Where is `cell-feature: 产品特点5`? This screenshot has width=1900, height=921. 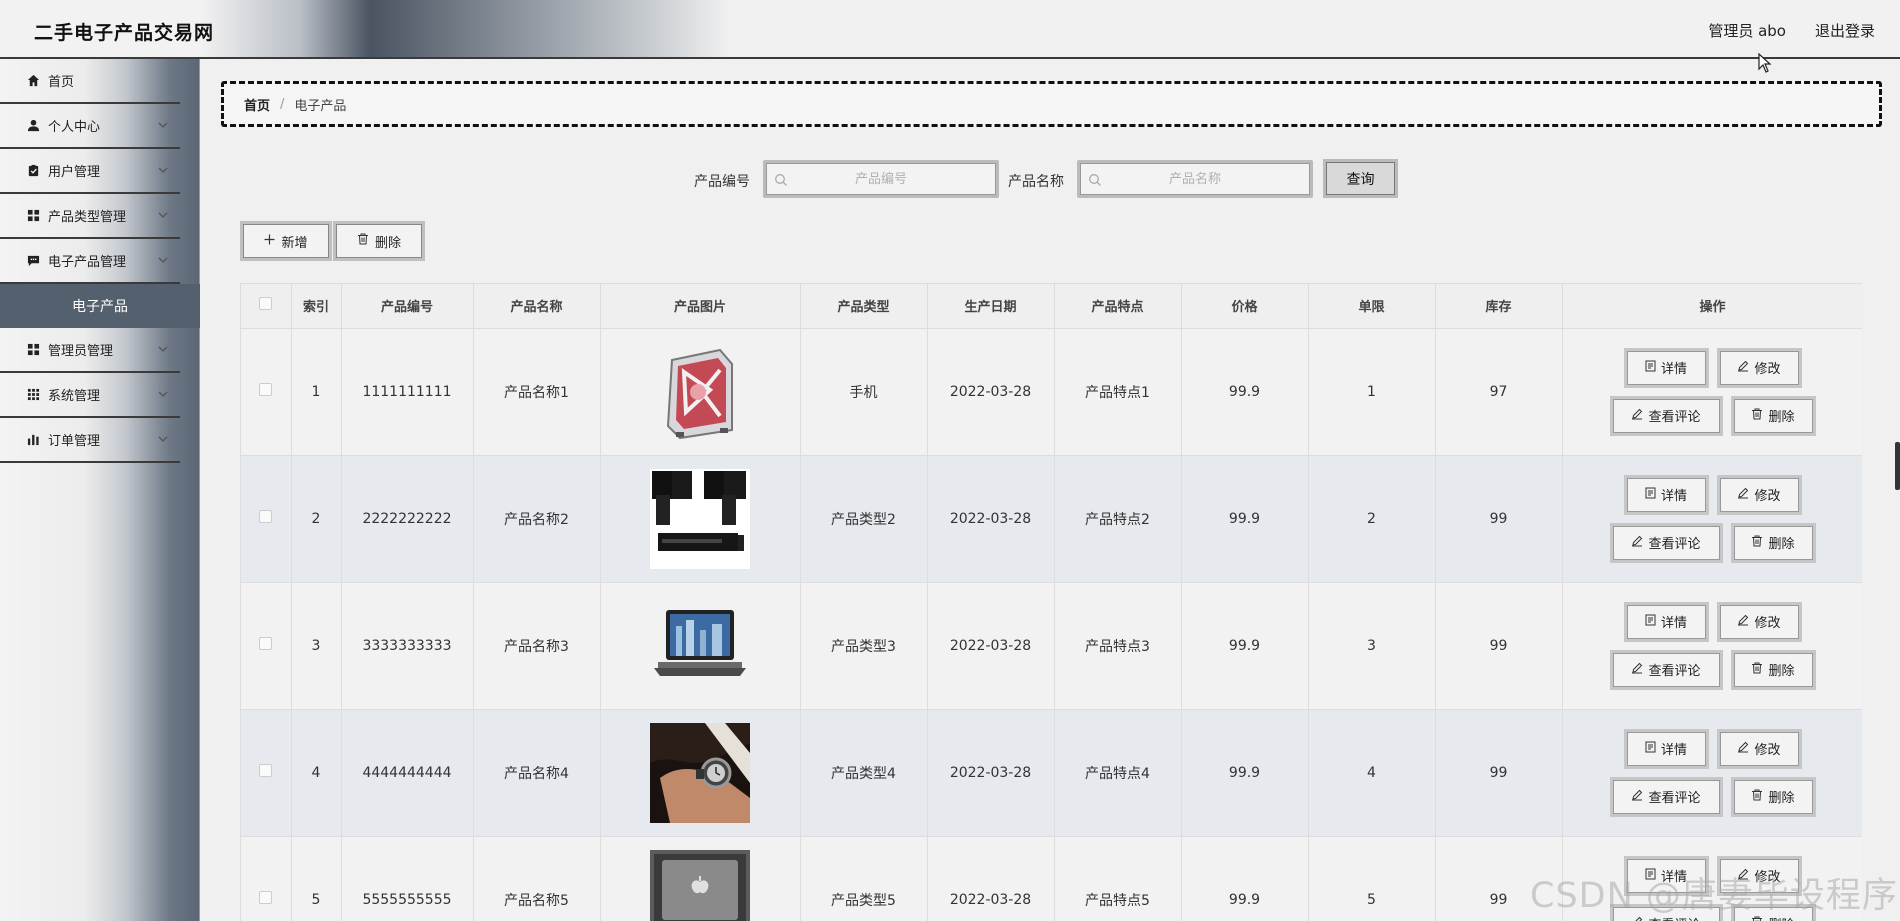
cell-feature: 产品特点5 is located at coordinates (1118, 878).